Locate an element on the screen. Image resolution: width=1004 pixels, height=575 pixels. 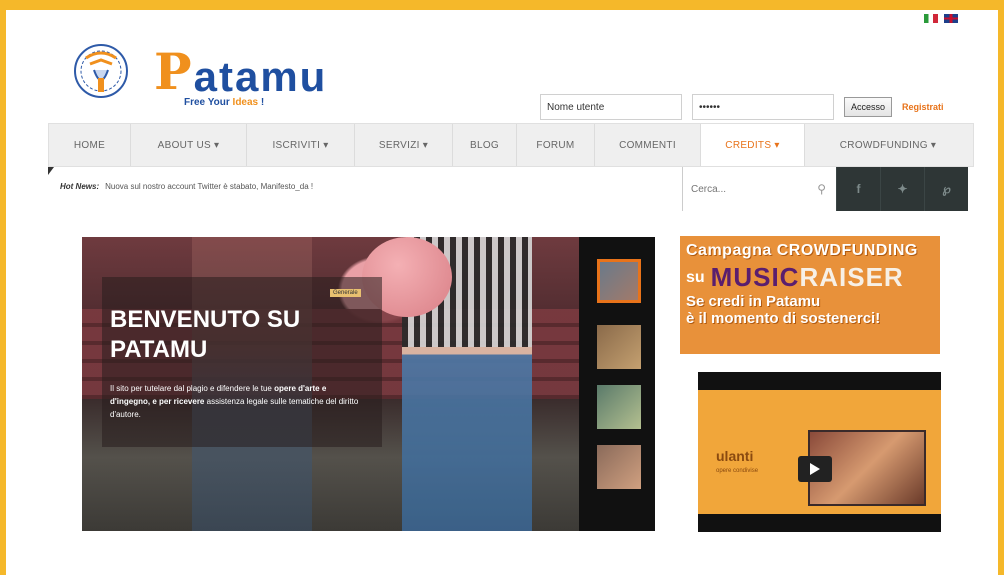
slide-category-tag: Generale is located at coordinates (345, 293).